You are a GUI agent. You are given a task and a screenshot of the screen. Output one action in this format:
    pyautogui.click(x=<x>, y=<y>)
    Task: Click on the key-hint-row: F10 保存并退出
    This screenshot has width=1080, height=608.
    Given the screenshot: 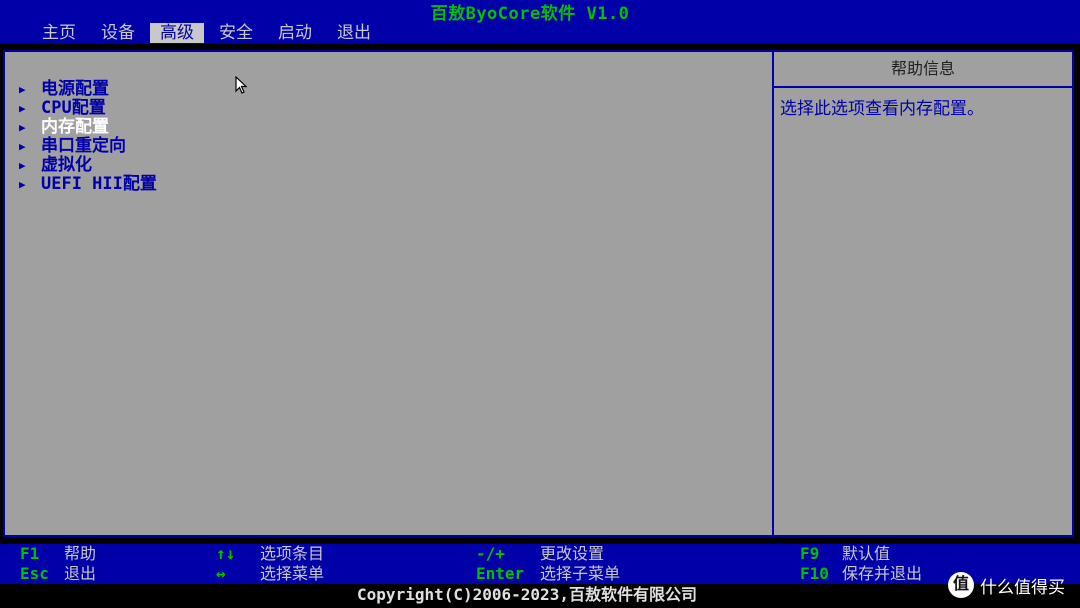 What is the action you would take?
    pyautogui.click(x=861, y=574)
    